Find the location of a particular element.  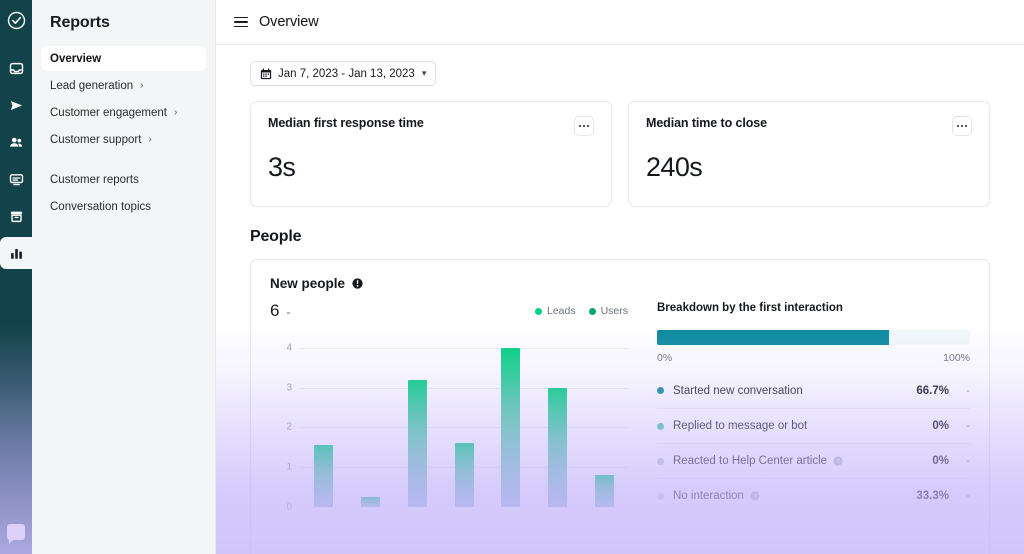

breakdown-row: No interaction? 33.3% - is located at coordinates (813, 495).